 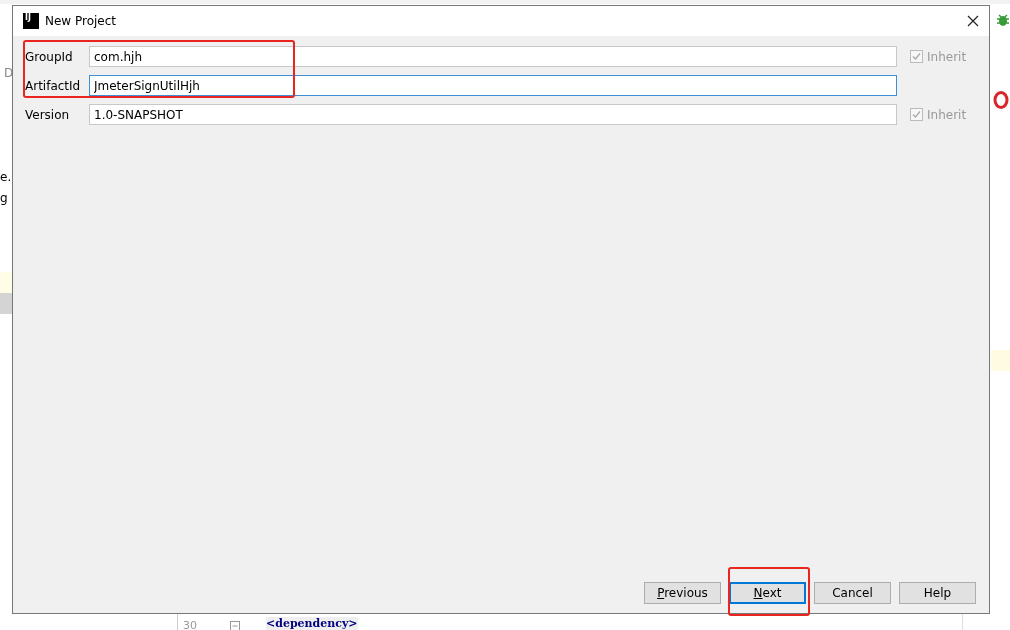 I want to click on editor-text: e., so click(x=6, y=177).